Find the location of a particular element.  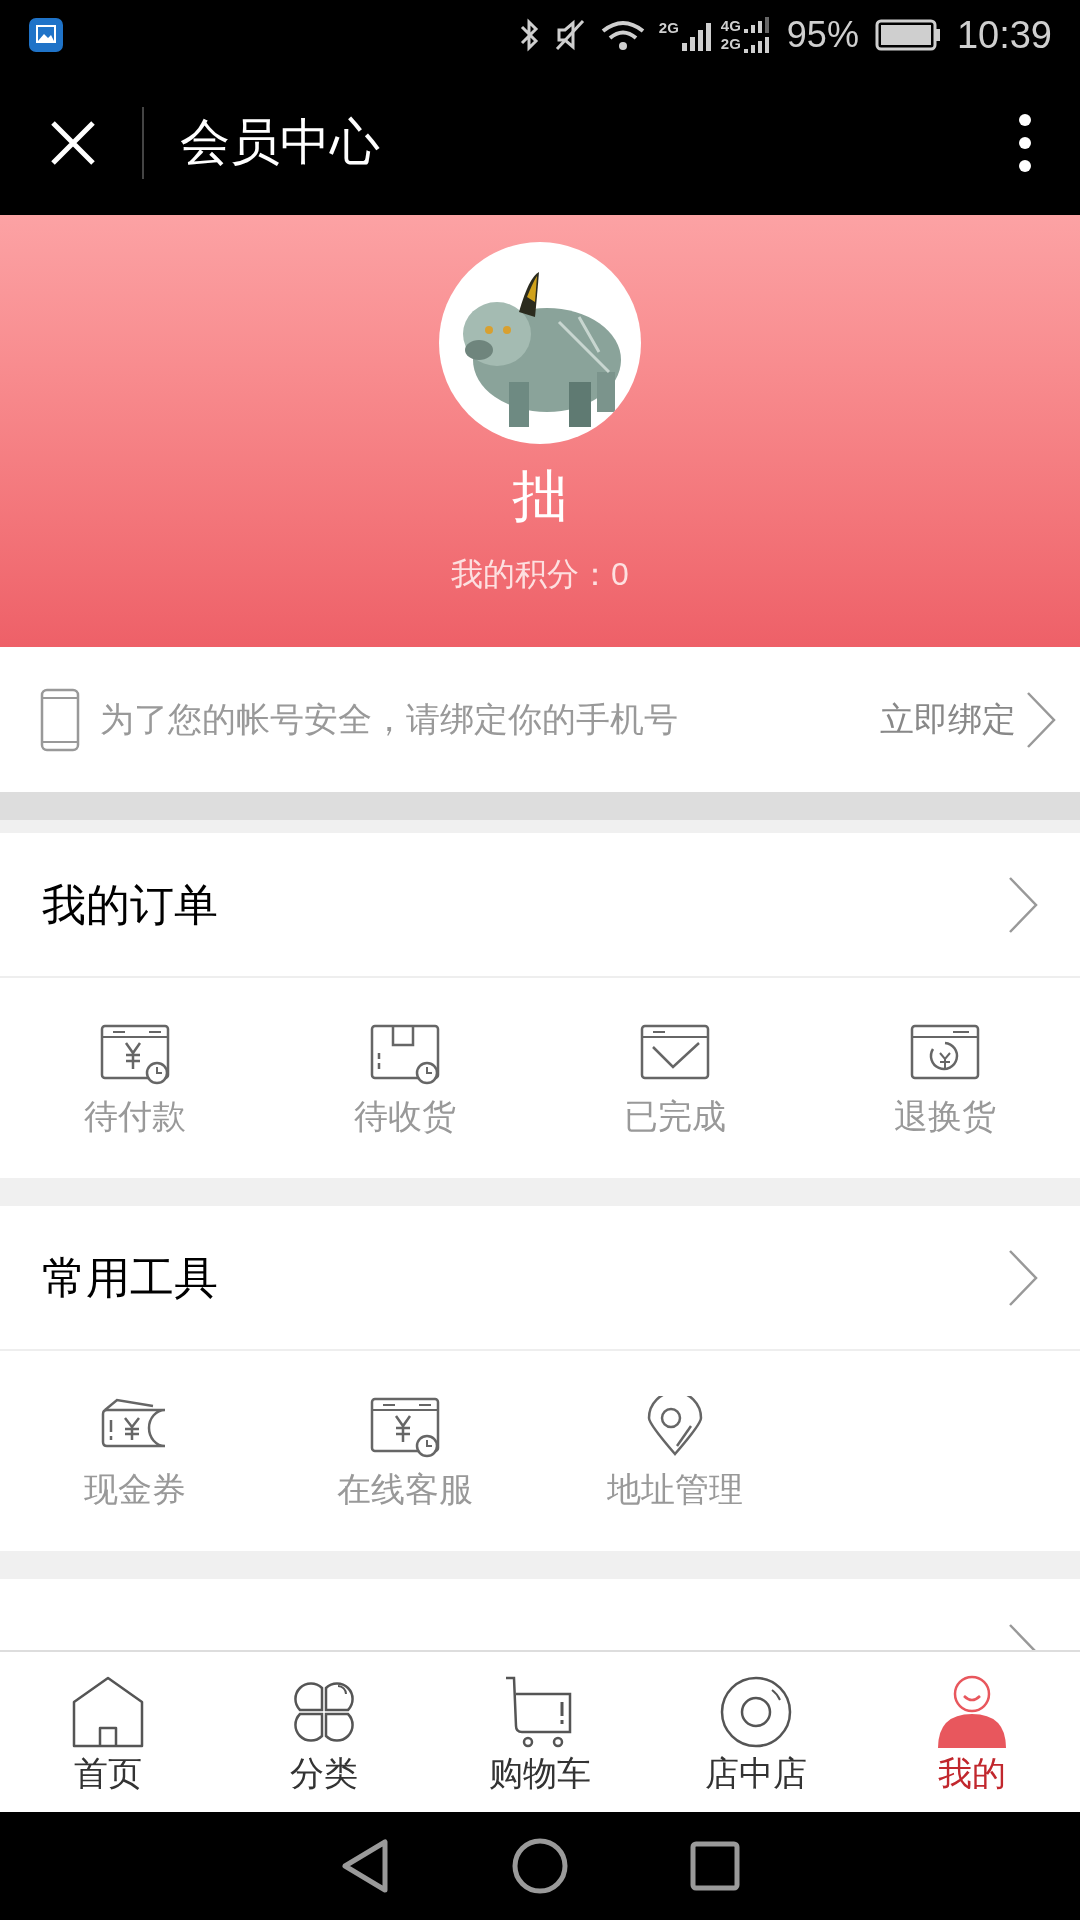

house-icon is located at coordinates (108, 1712).